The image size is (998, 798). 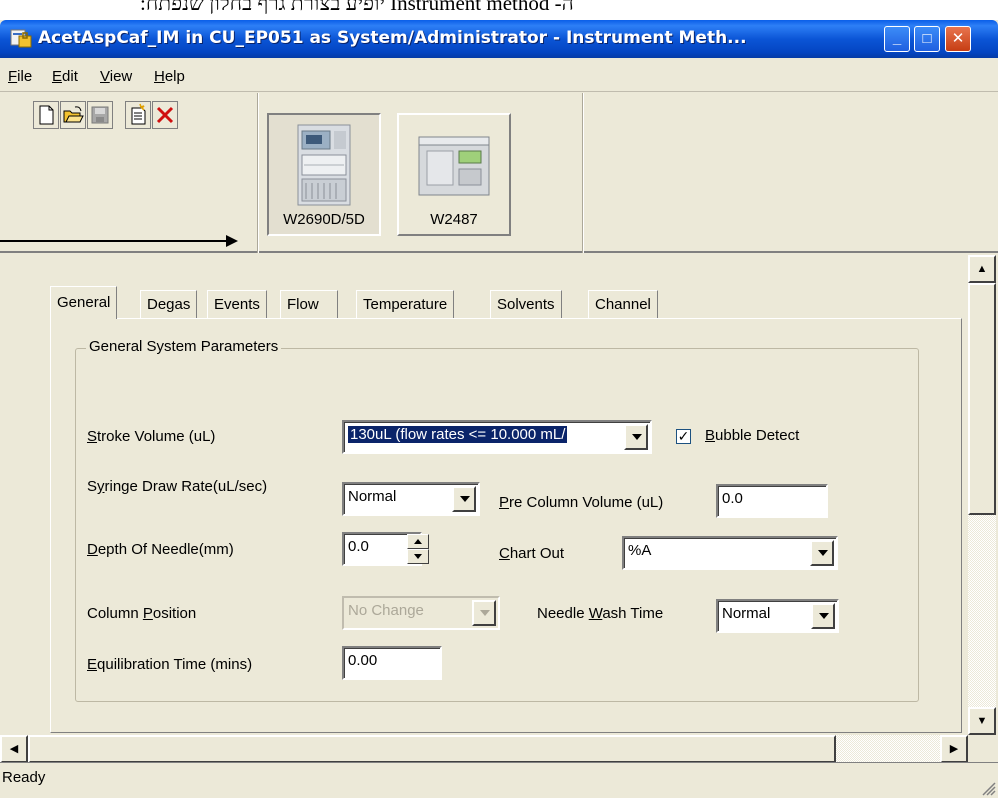 I want to click on bubble-detect-label: Bubble Detect, so click(x=752, y=435).